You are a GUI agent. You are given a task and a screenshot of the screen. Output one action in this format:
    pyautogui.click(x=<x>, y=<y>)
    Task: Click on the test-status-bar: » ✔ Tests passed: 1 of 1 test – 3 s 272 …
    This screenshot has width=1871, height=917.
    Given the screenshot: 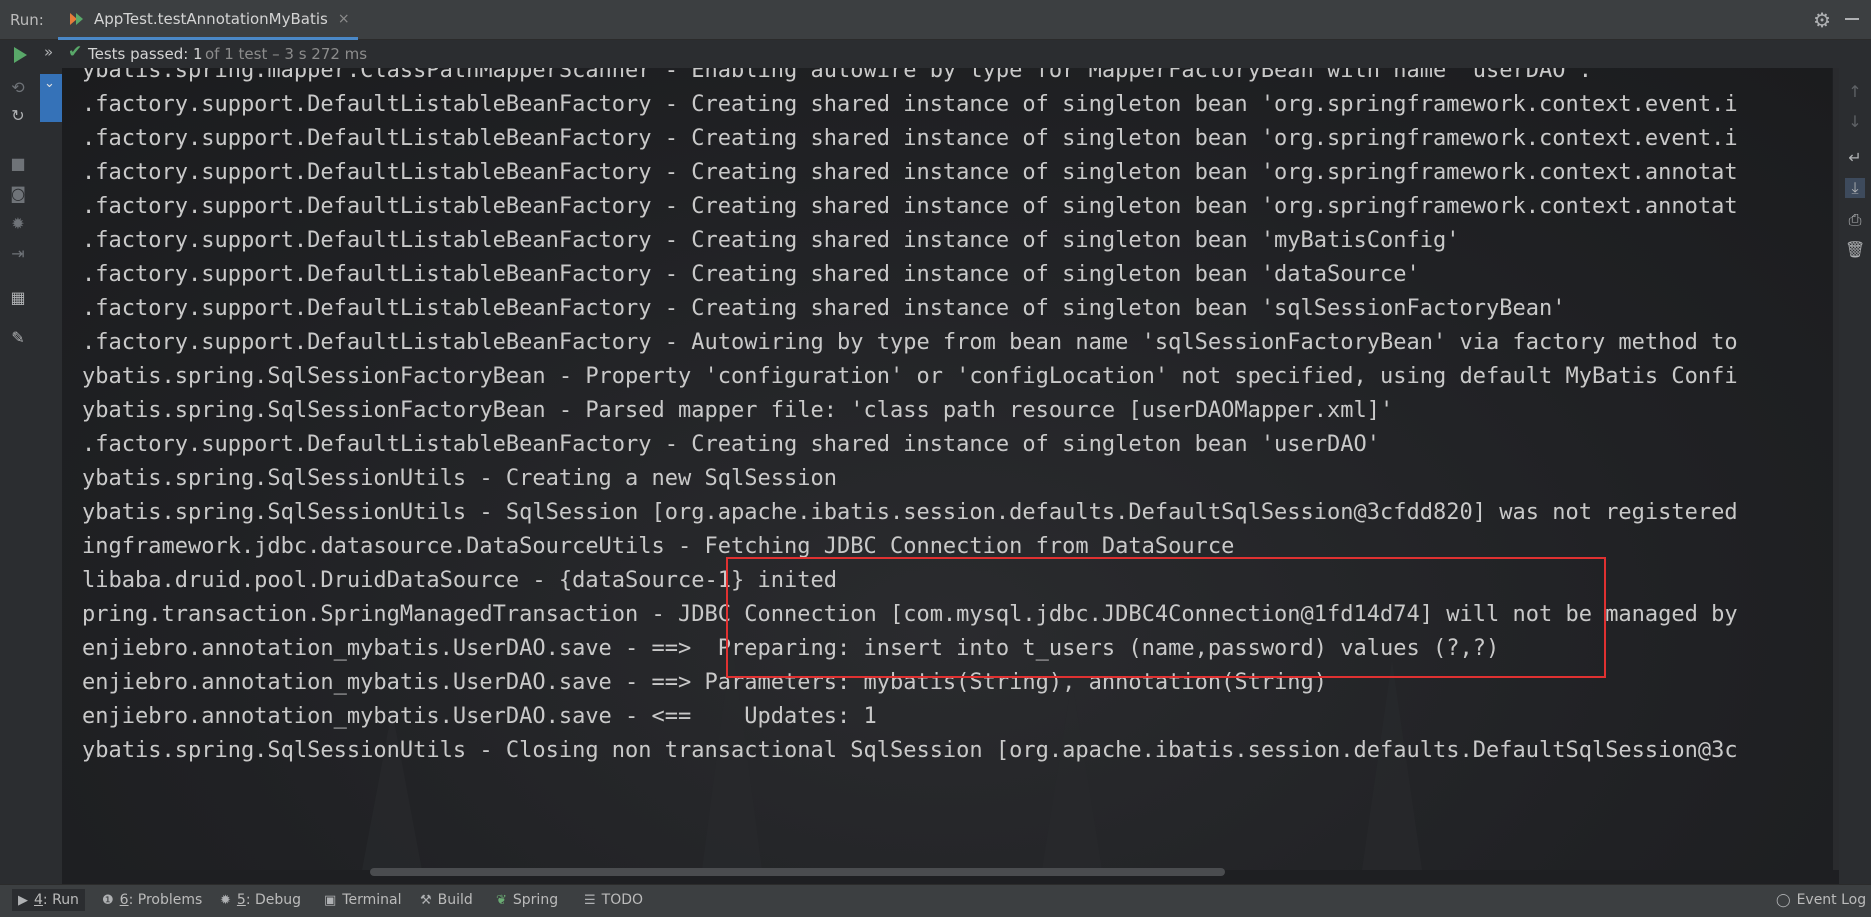 What is the action you would take?
    pyautogui.click(x=935, y=54)
    